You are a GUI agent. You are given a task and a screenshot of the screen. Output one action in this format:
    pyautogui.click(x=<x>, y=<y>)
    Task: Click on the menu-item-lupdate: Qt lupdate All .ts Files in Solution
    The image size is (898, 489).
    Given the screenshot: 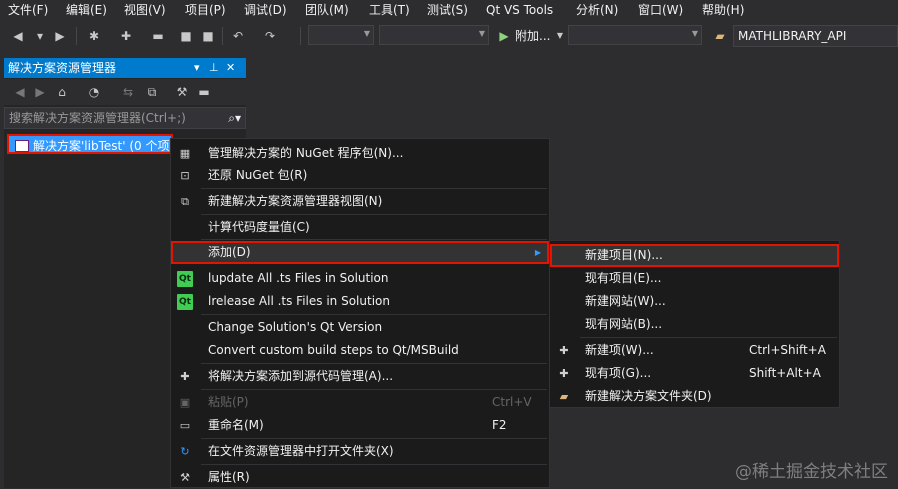 What is the action you would take?
    pyautogui.click(x=360, y=278)
    